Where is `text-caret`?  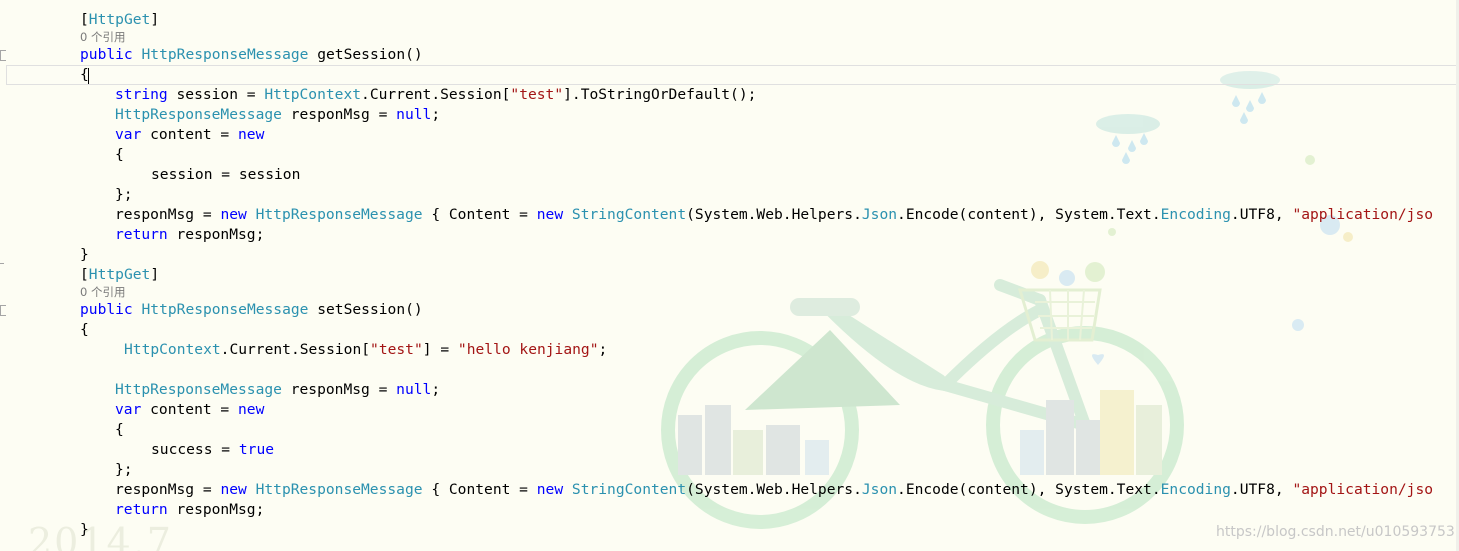 text-caret is located at coordinates (88, 76).